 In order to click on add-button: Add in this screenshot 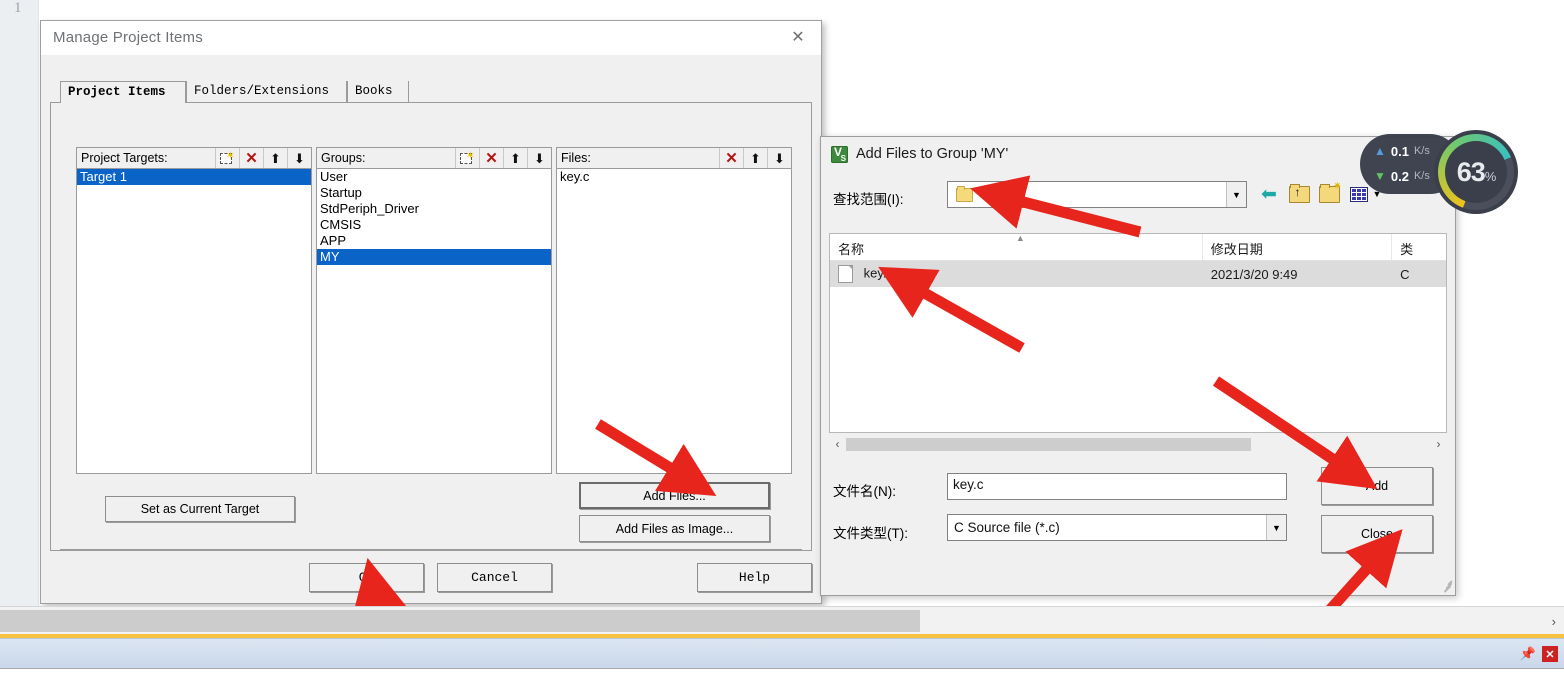, I will do `click(1377, 486)`.